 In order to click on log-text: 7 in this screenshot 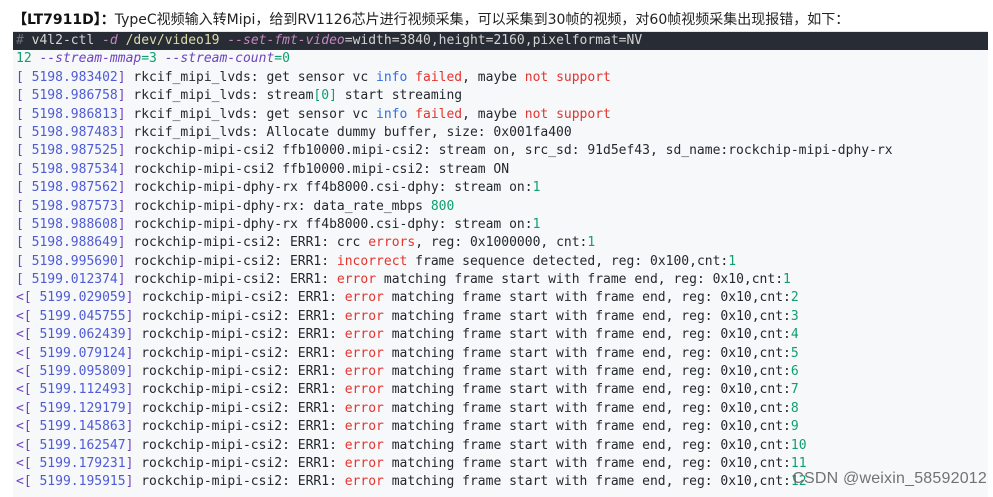, I will do `click(794, 390)`.